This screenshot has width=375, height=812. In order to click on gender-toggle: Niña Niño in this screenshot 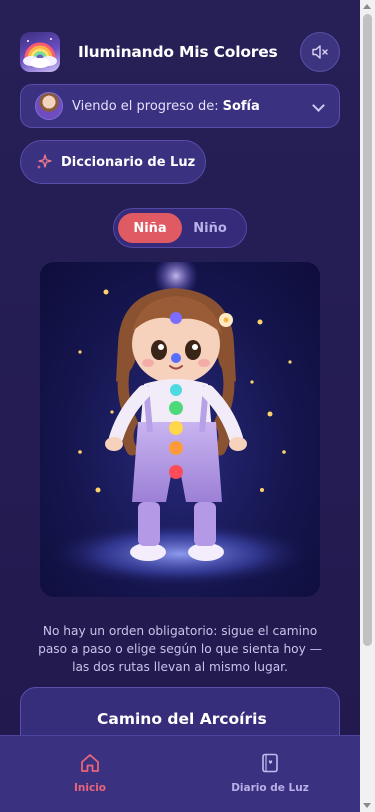, I will do `click(180, 228)`.